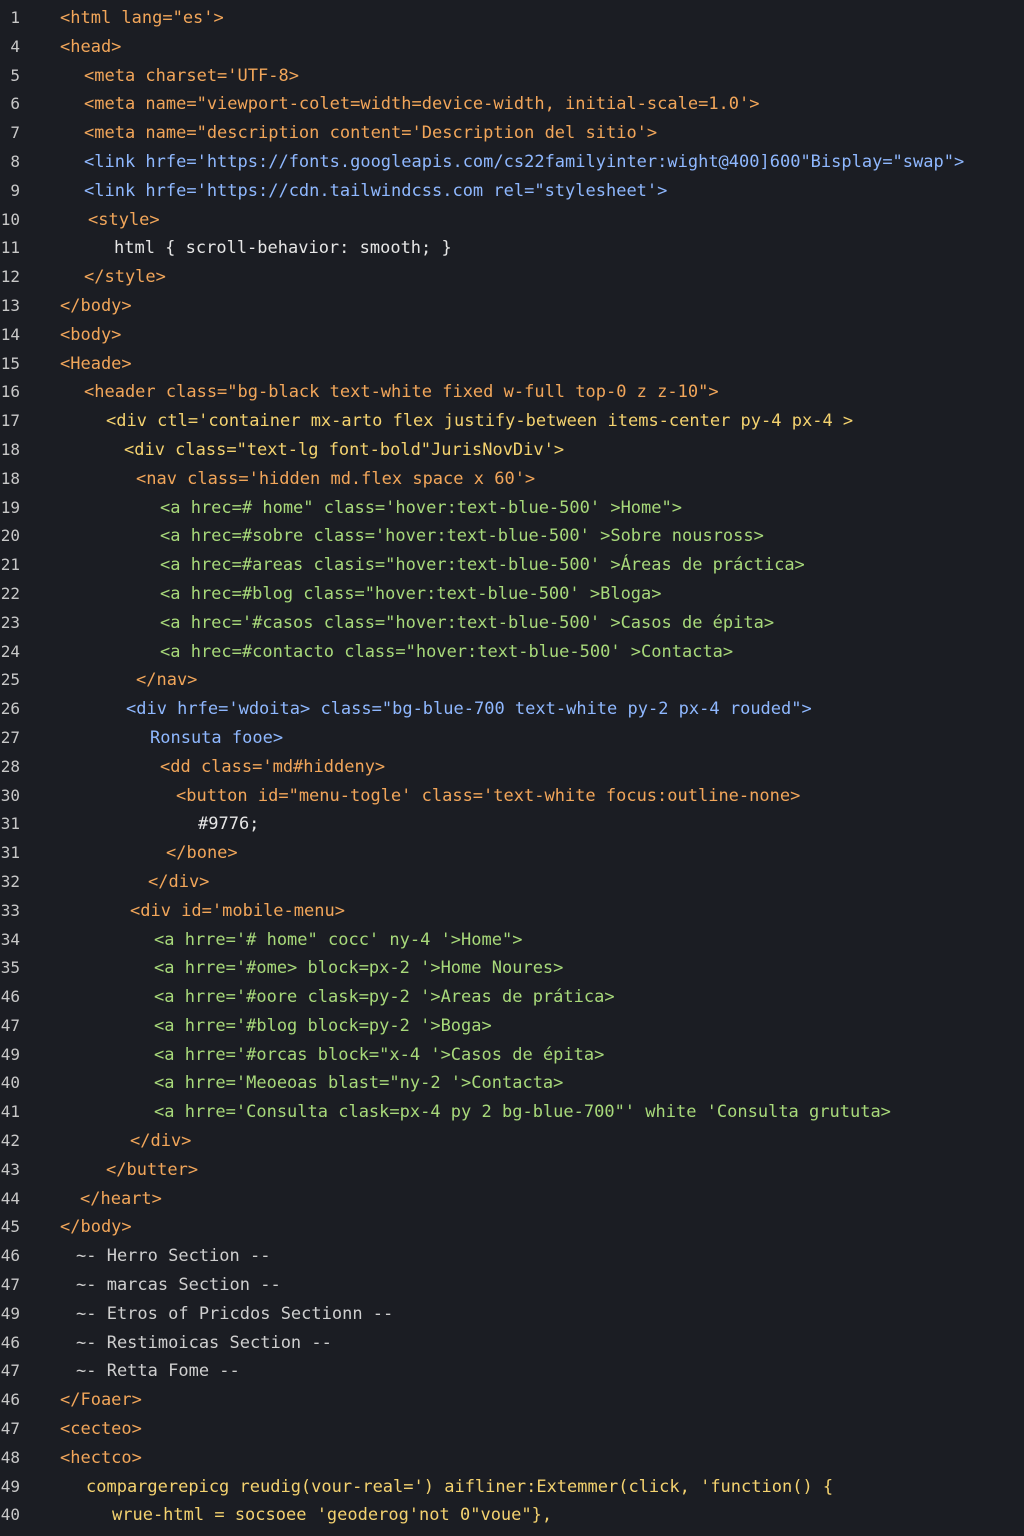 Image resolution: width=1024 pixels, height=1536 pixels. Describe the element at coordinates (125, 277) in the screenshot. I see `line-code: </style>` at that location.